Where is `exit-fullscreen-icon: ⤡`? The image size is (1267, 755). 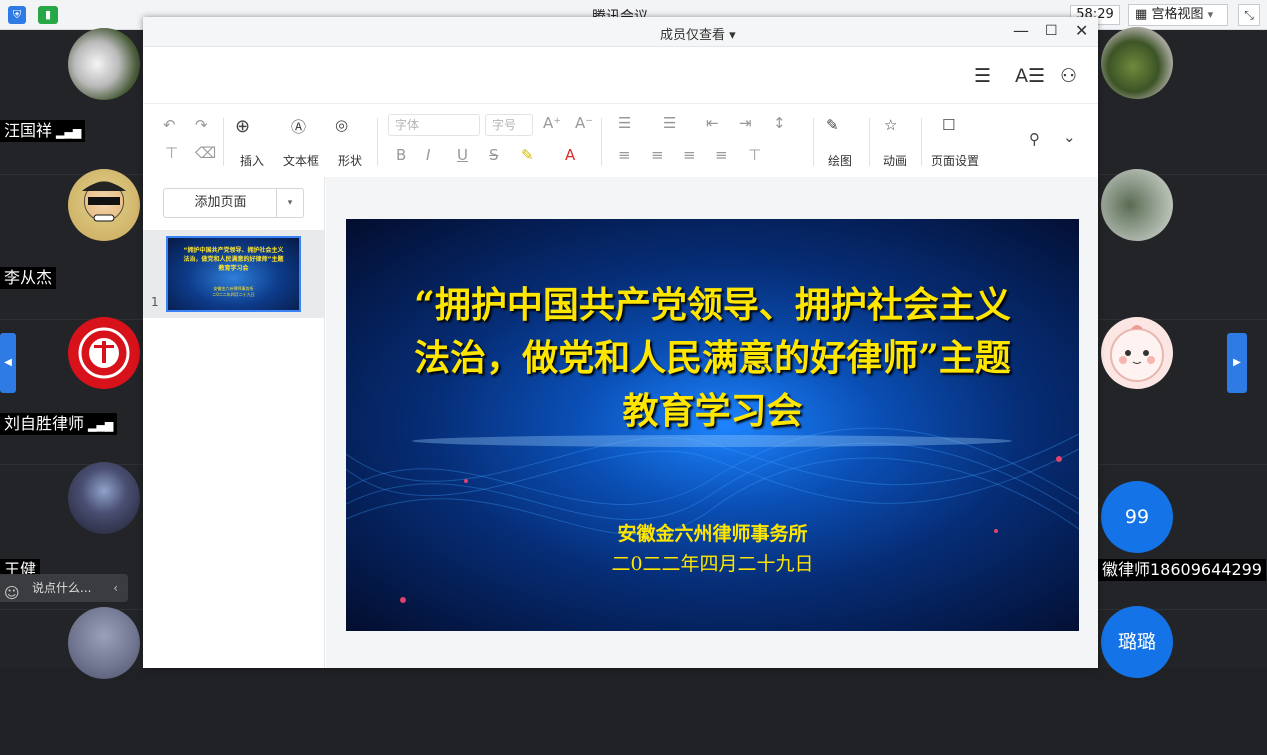
exit-fullscreen-icon: ⤡ is located at coordinates (1249, 15).